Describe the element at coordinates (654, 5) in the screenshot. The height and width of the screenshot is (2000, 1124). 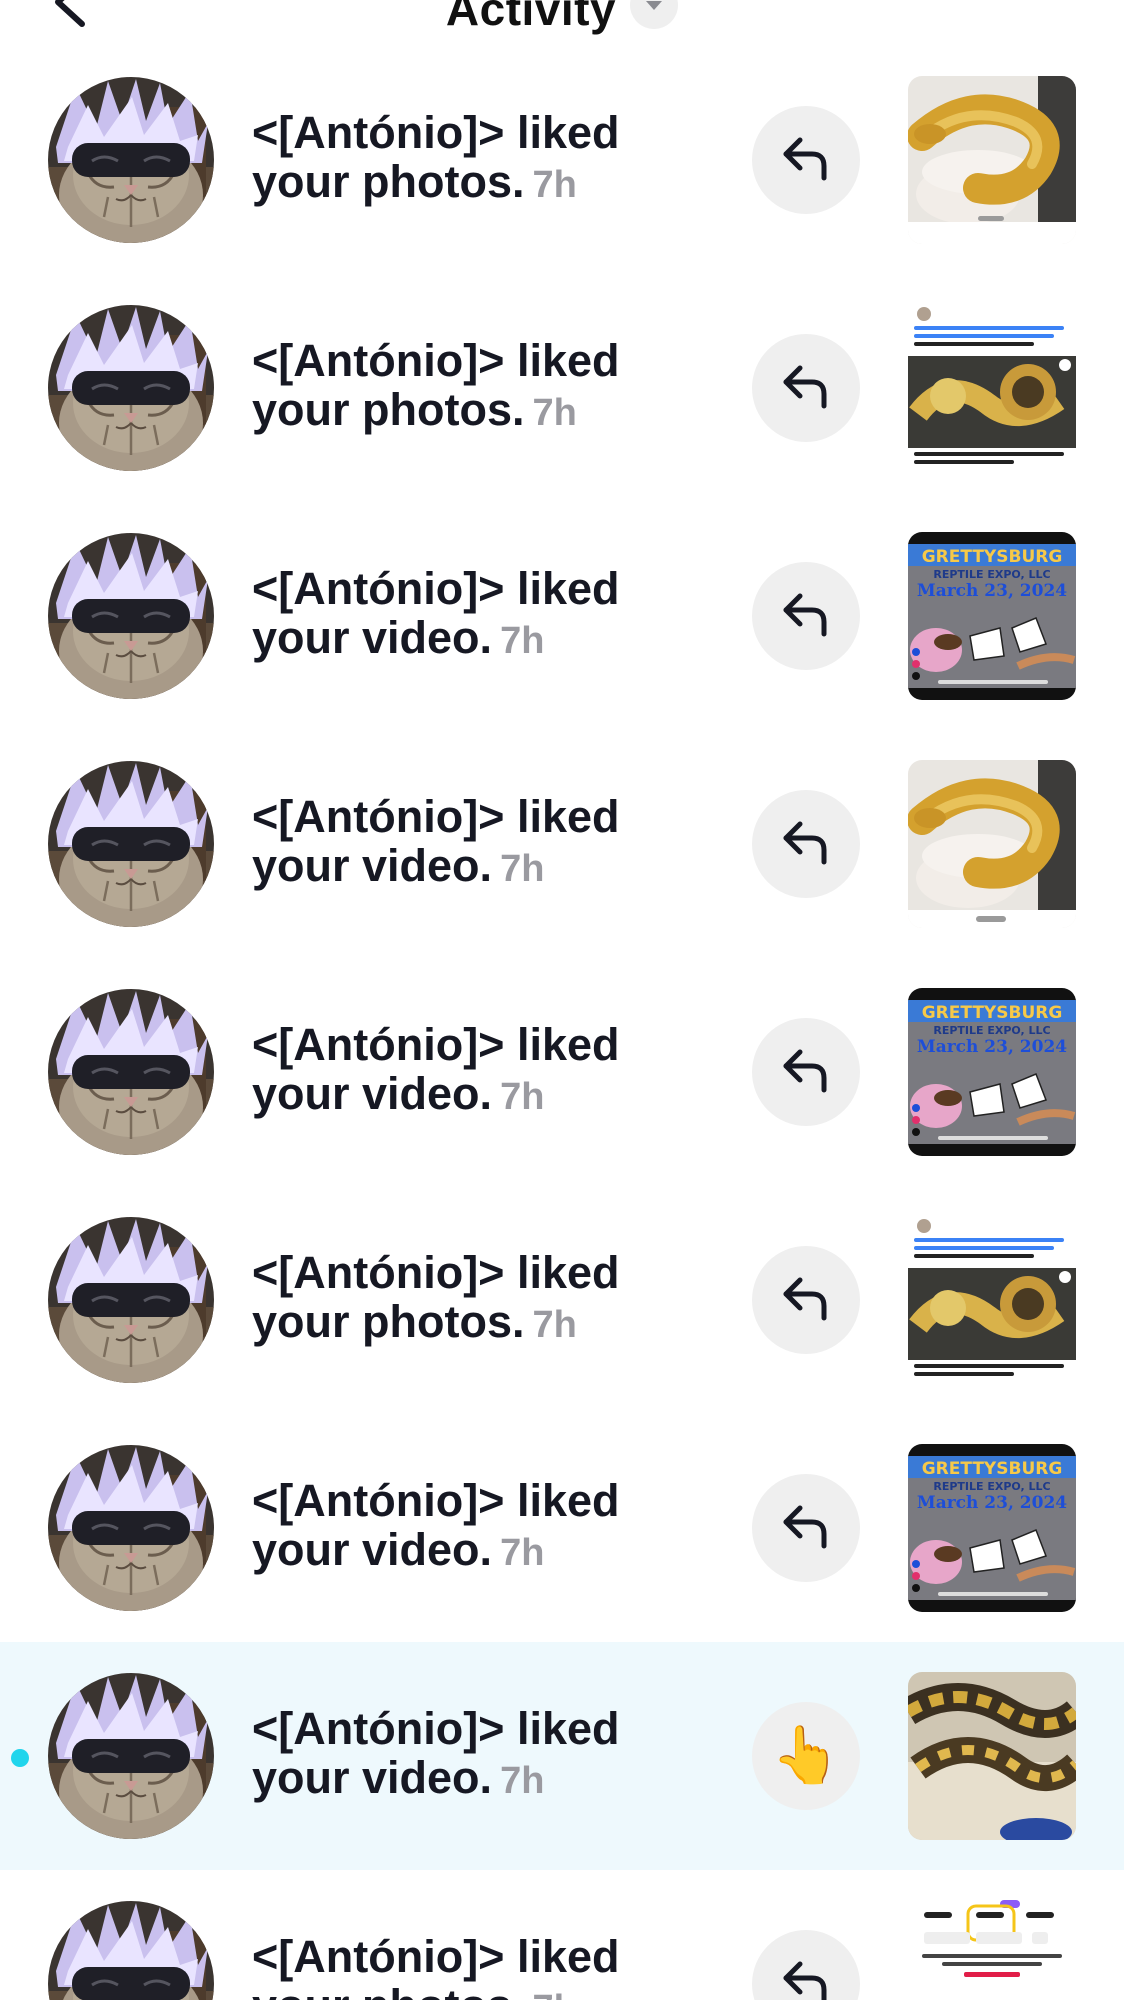
I see `chevron-down-icon` at that location.